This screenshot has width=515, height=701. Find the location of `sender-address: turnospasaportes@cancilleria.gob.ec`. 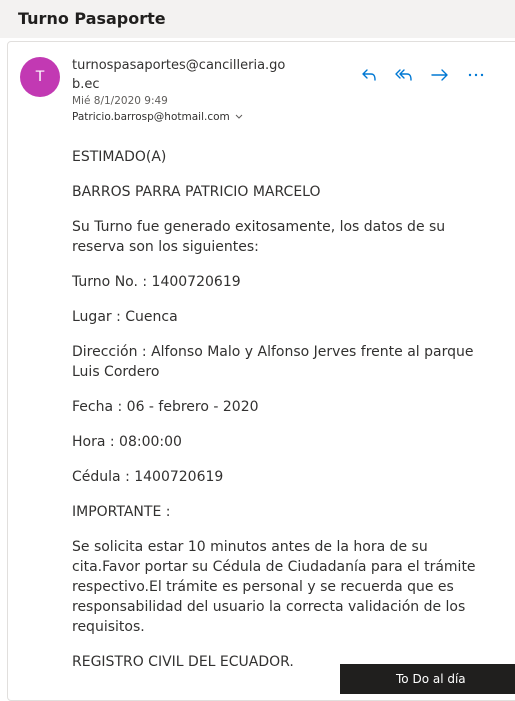

sender-address: turnospasaportes@cancilleria.gob.ec is located at coordinates (182, 75).